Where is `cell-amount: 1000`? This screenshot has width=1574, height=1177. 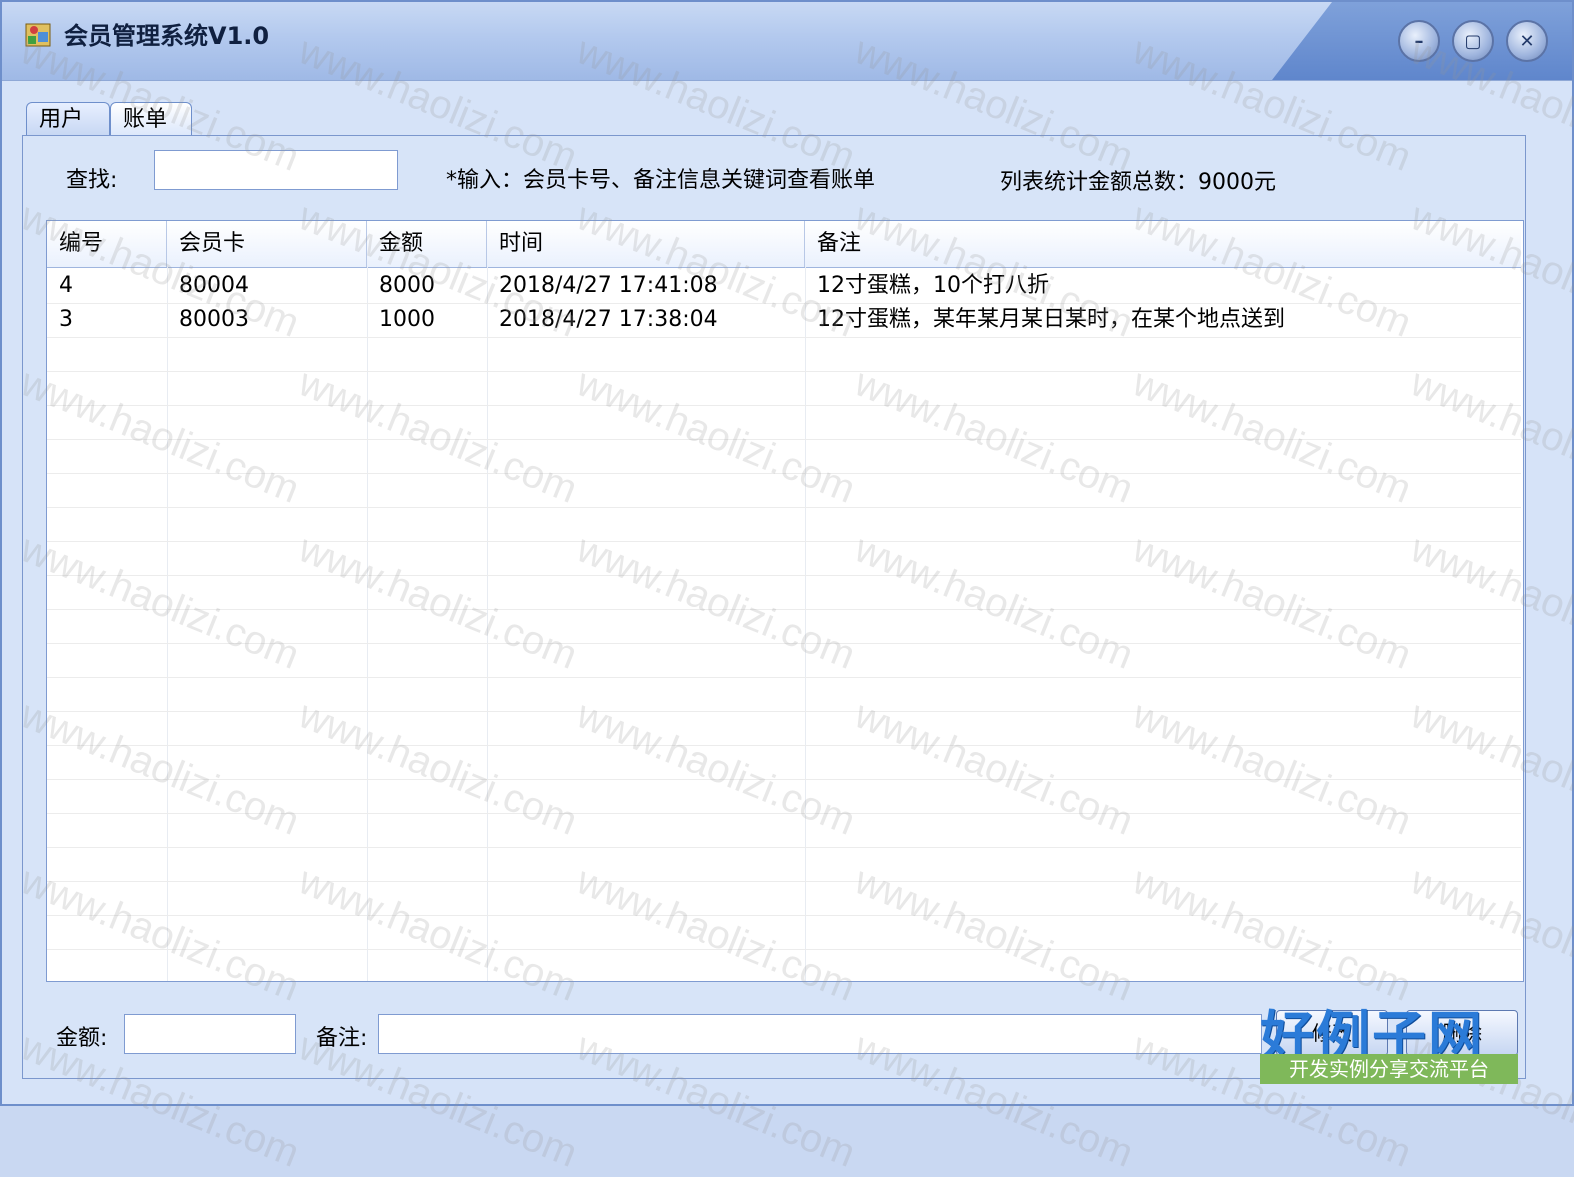
cell-amount: 1000 is located at coordinates (407, 319).